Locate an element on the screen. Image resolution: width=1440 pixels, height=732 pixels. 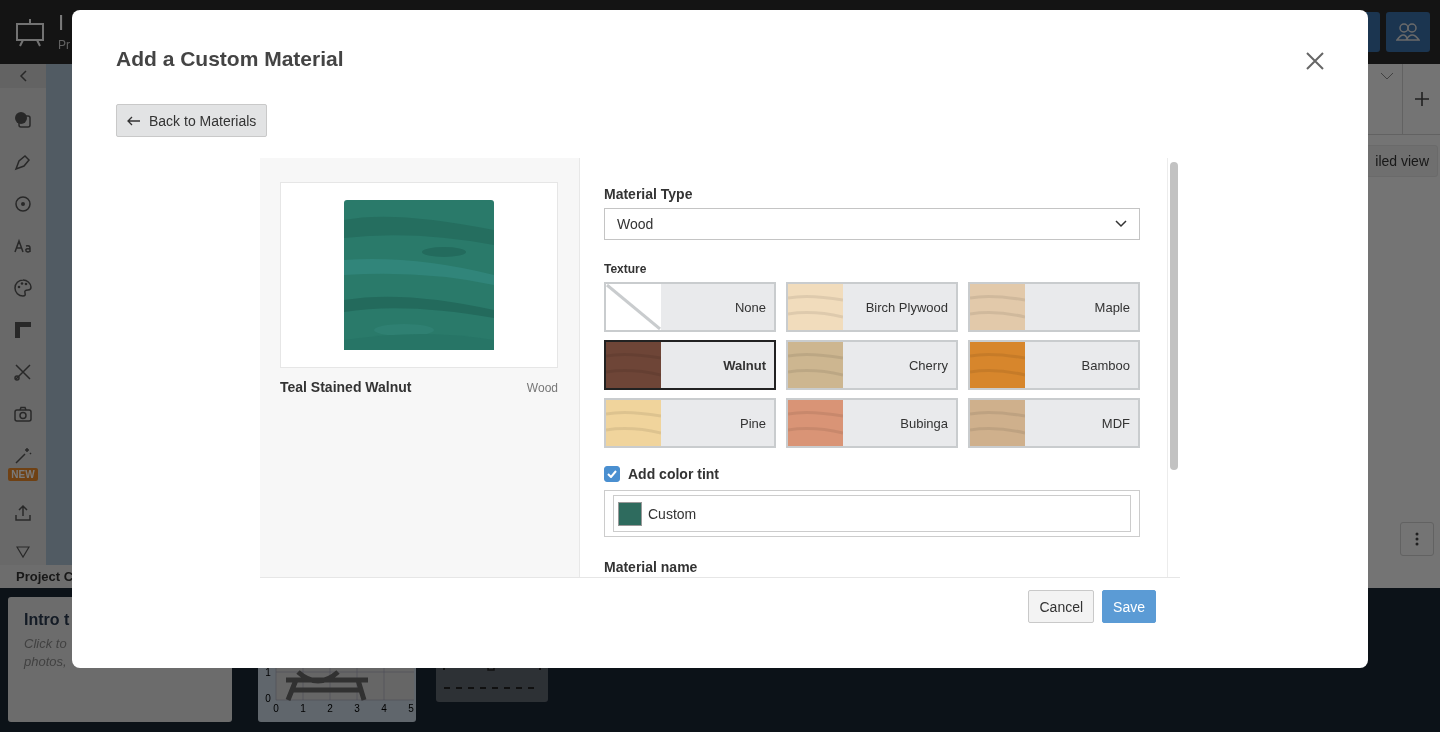
target-icon is located at coordinates (23, 204).